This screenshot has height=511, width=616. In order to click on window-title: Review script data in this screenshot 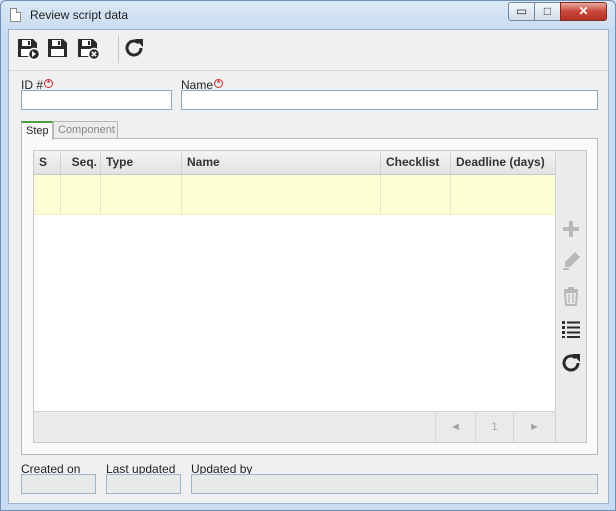, I will do `click(79, 15)`.